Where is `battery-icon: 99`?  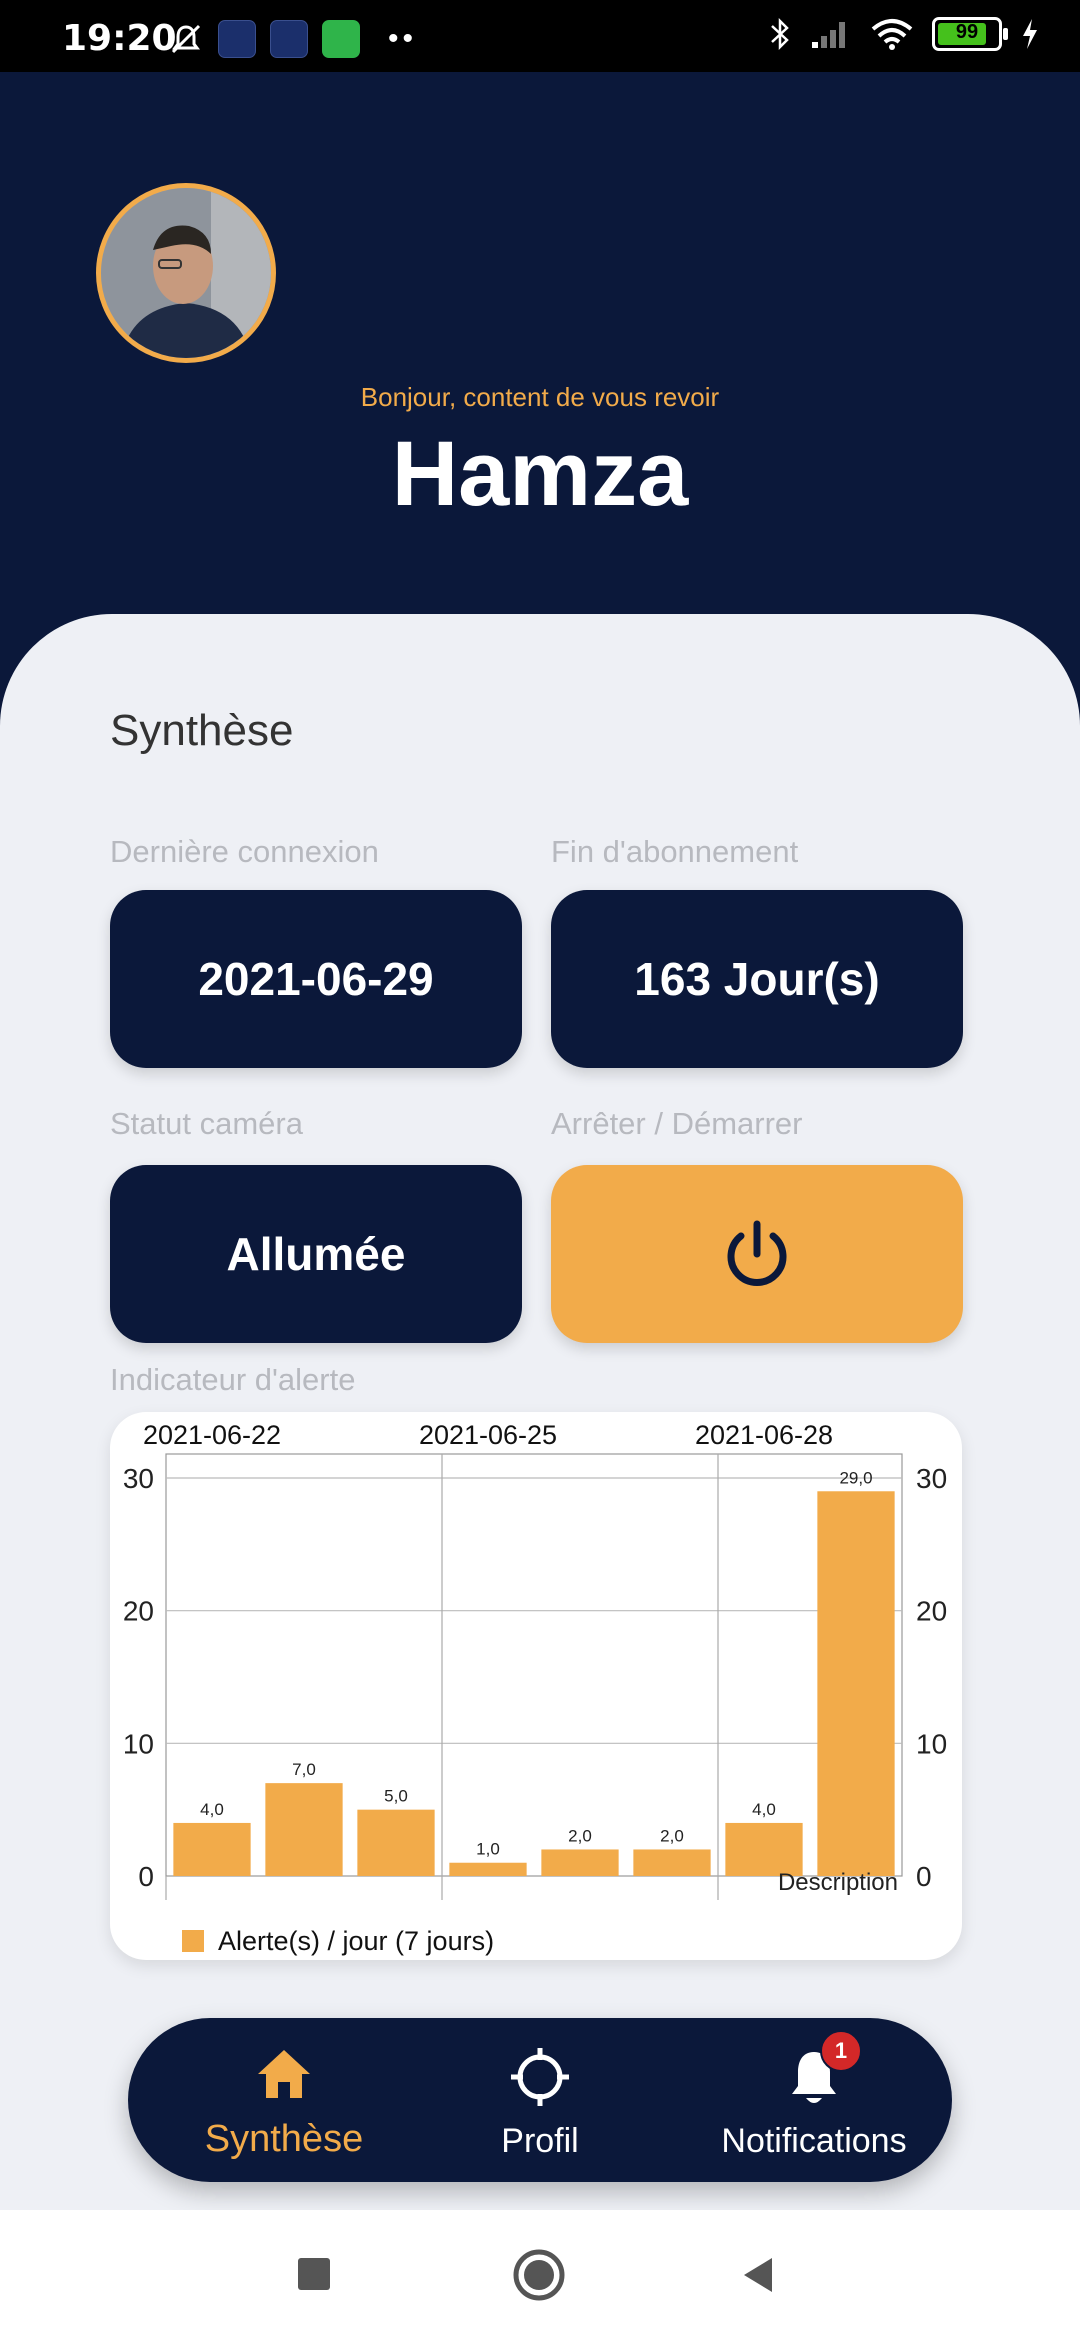 battery-icon: 99 is located at coordinates (970, 34).